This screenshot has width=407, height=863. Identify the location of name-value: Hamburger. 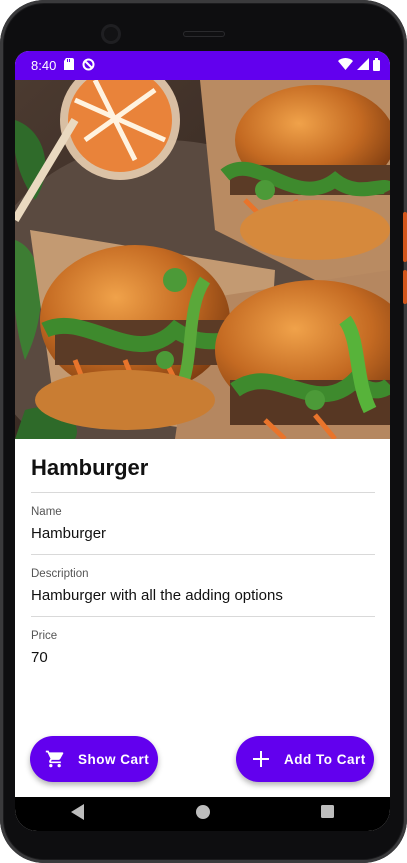
(69, 533).